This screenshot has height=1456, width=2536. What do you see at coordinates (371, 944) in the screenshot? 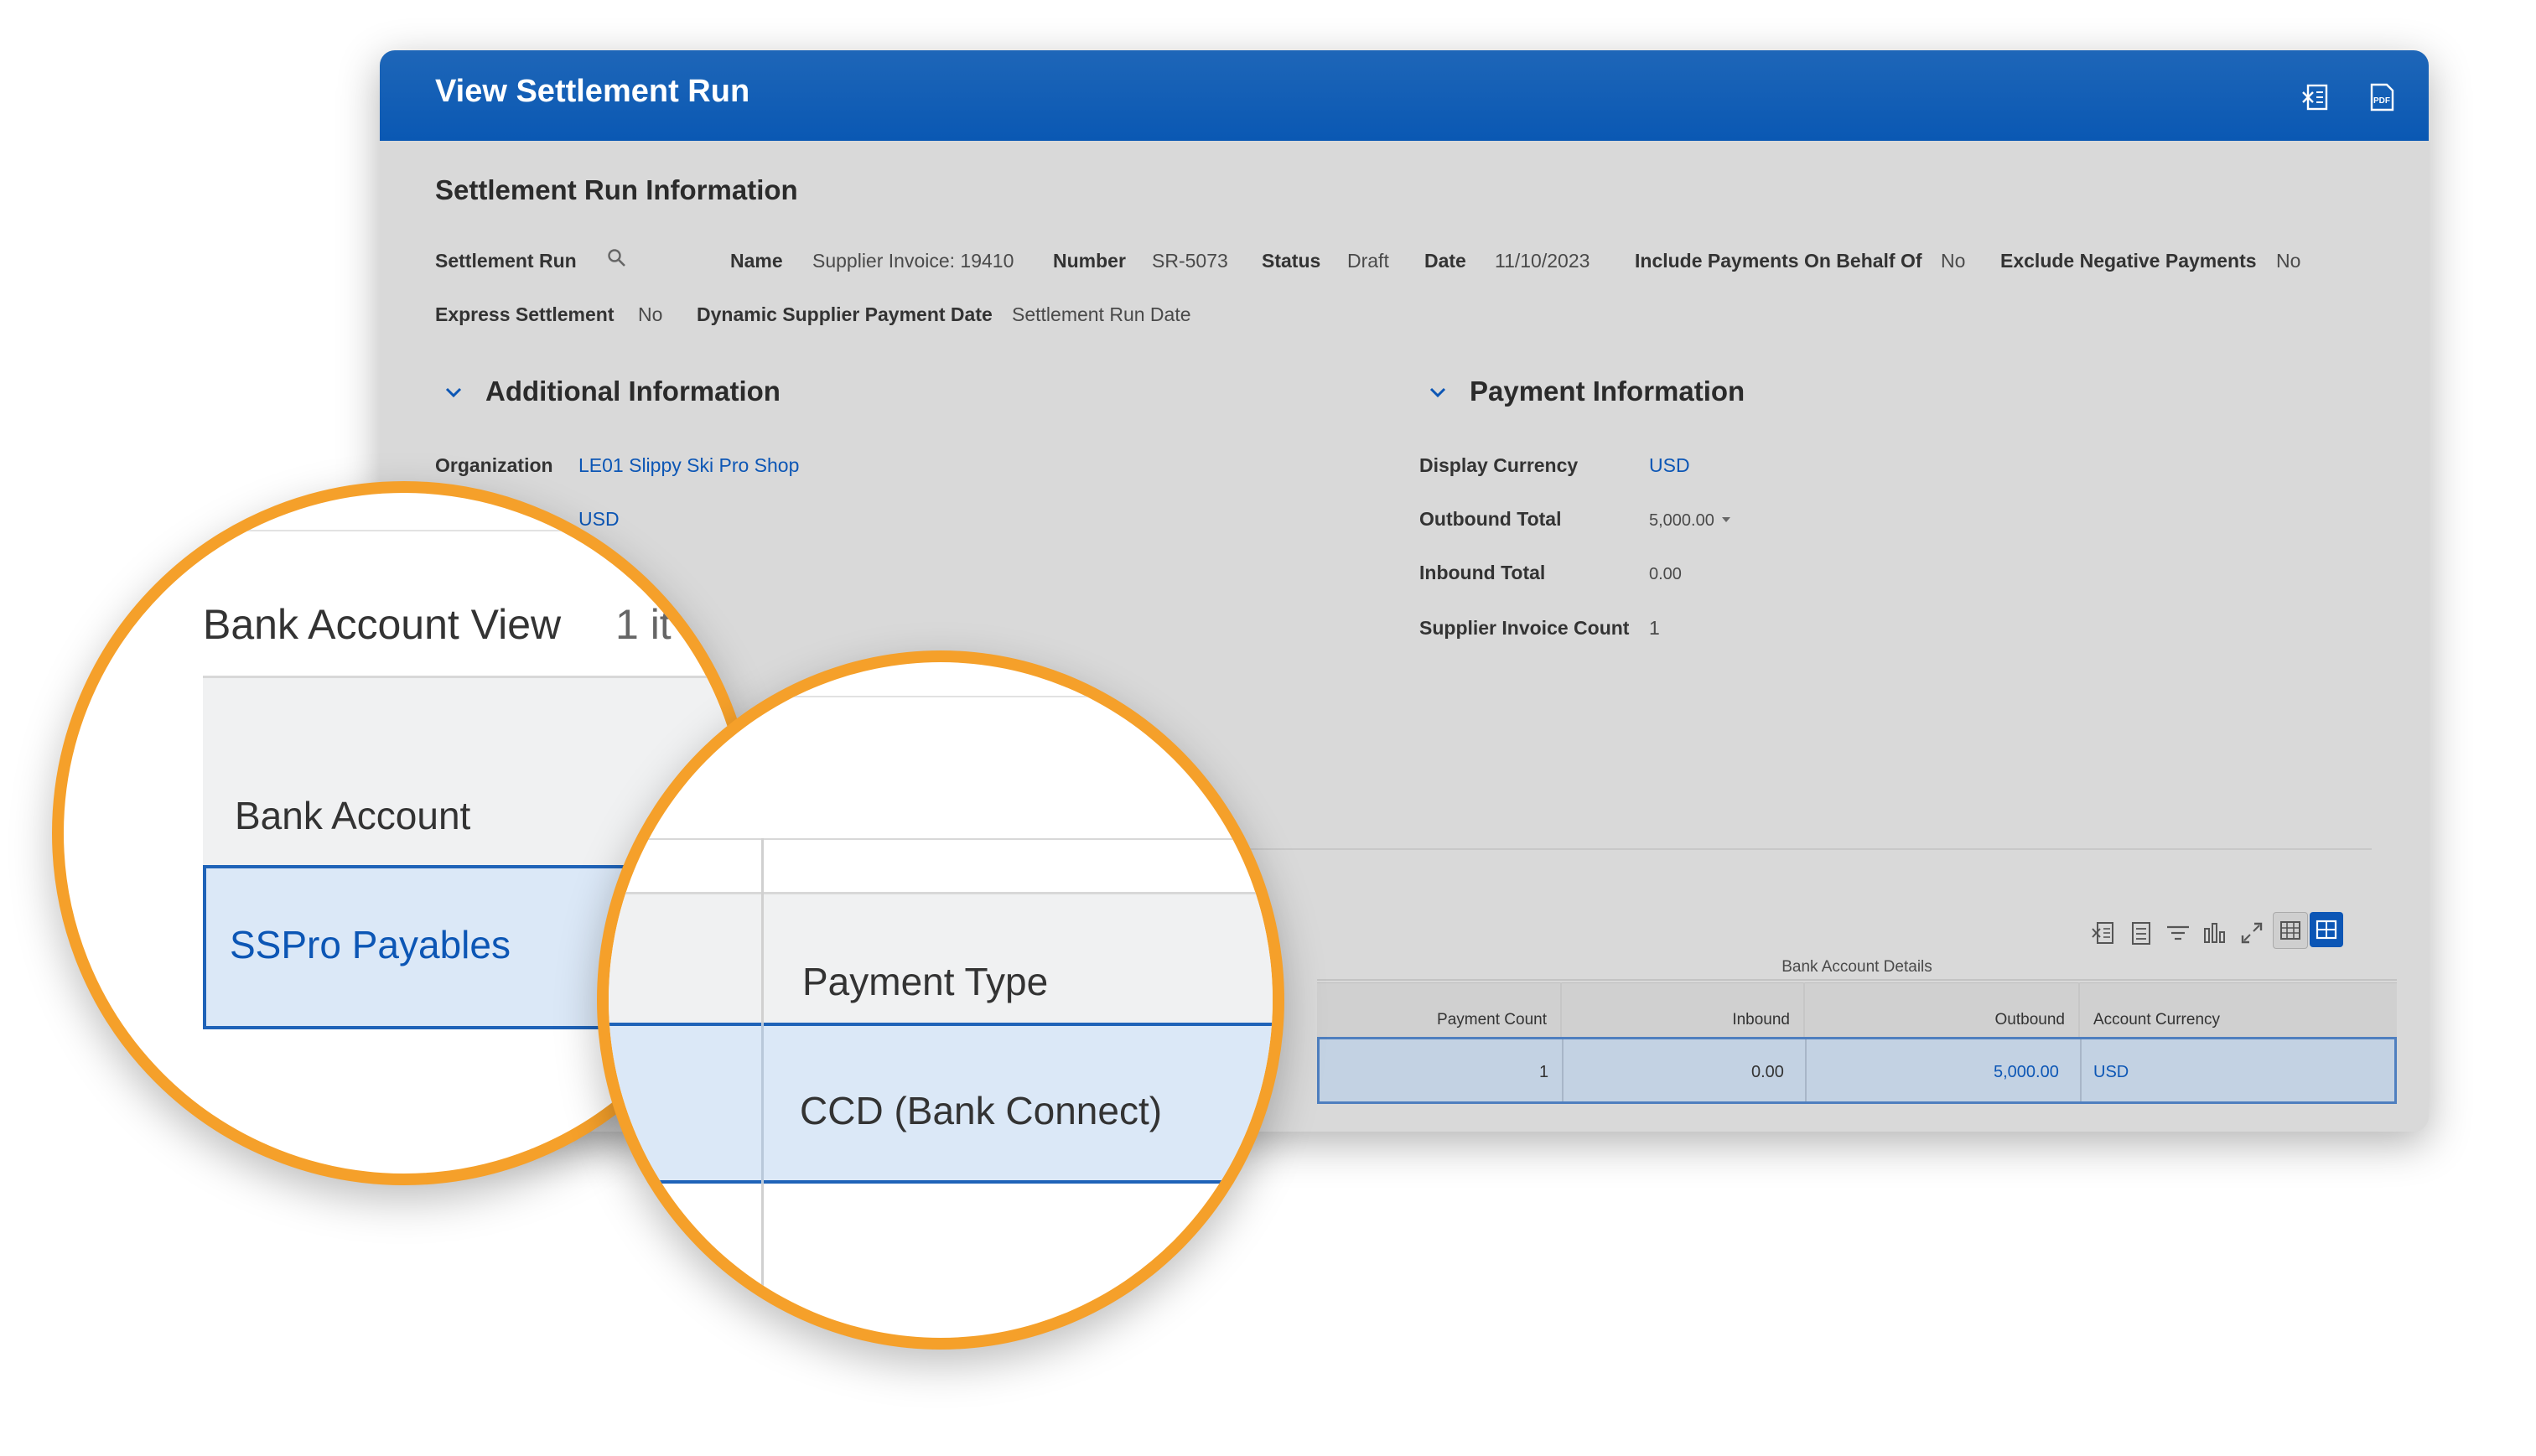
I see `bank-account-link: SSPro Payables` at bounding box center [371, 944].